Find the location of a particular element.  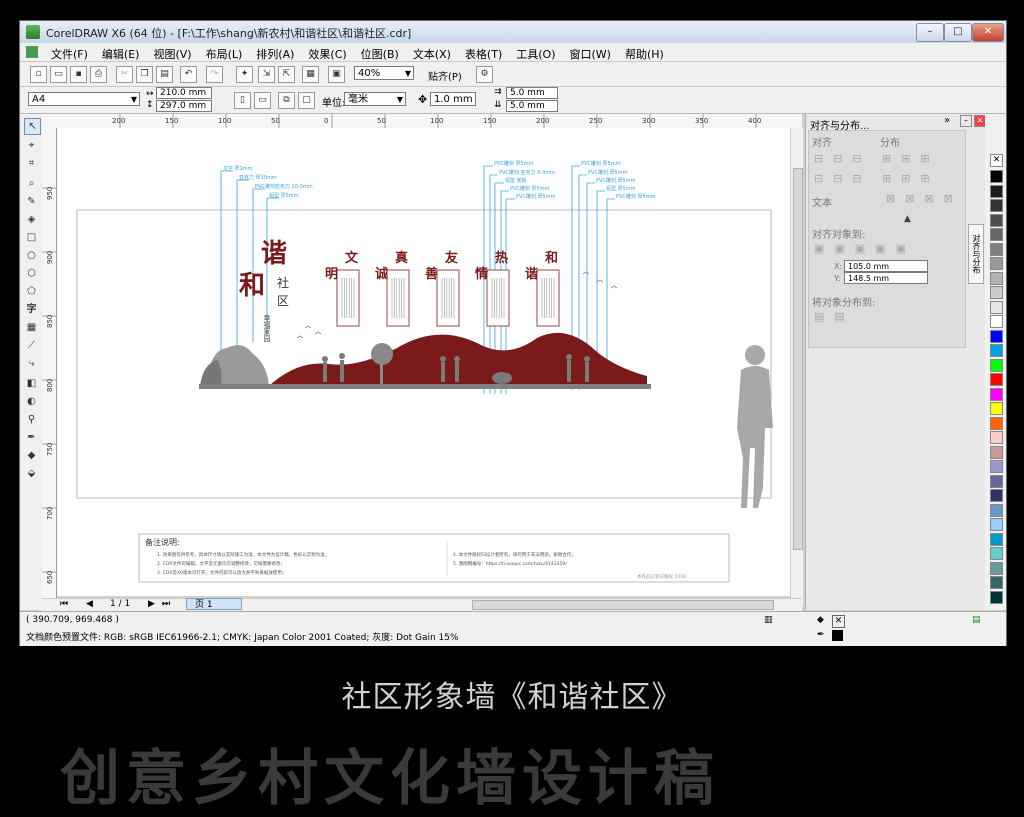

new-document-icon: ▫ is located at coordinates (38, 74).